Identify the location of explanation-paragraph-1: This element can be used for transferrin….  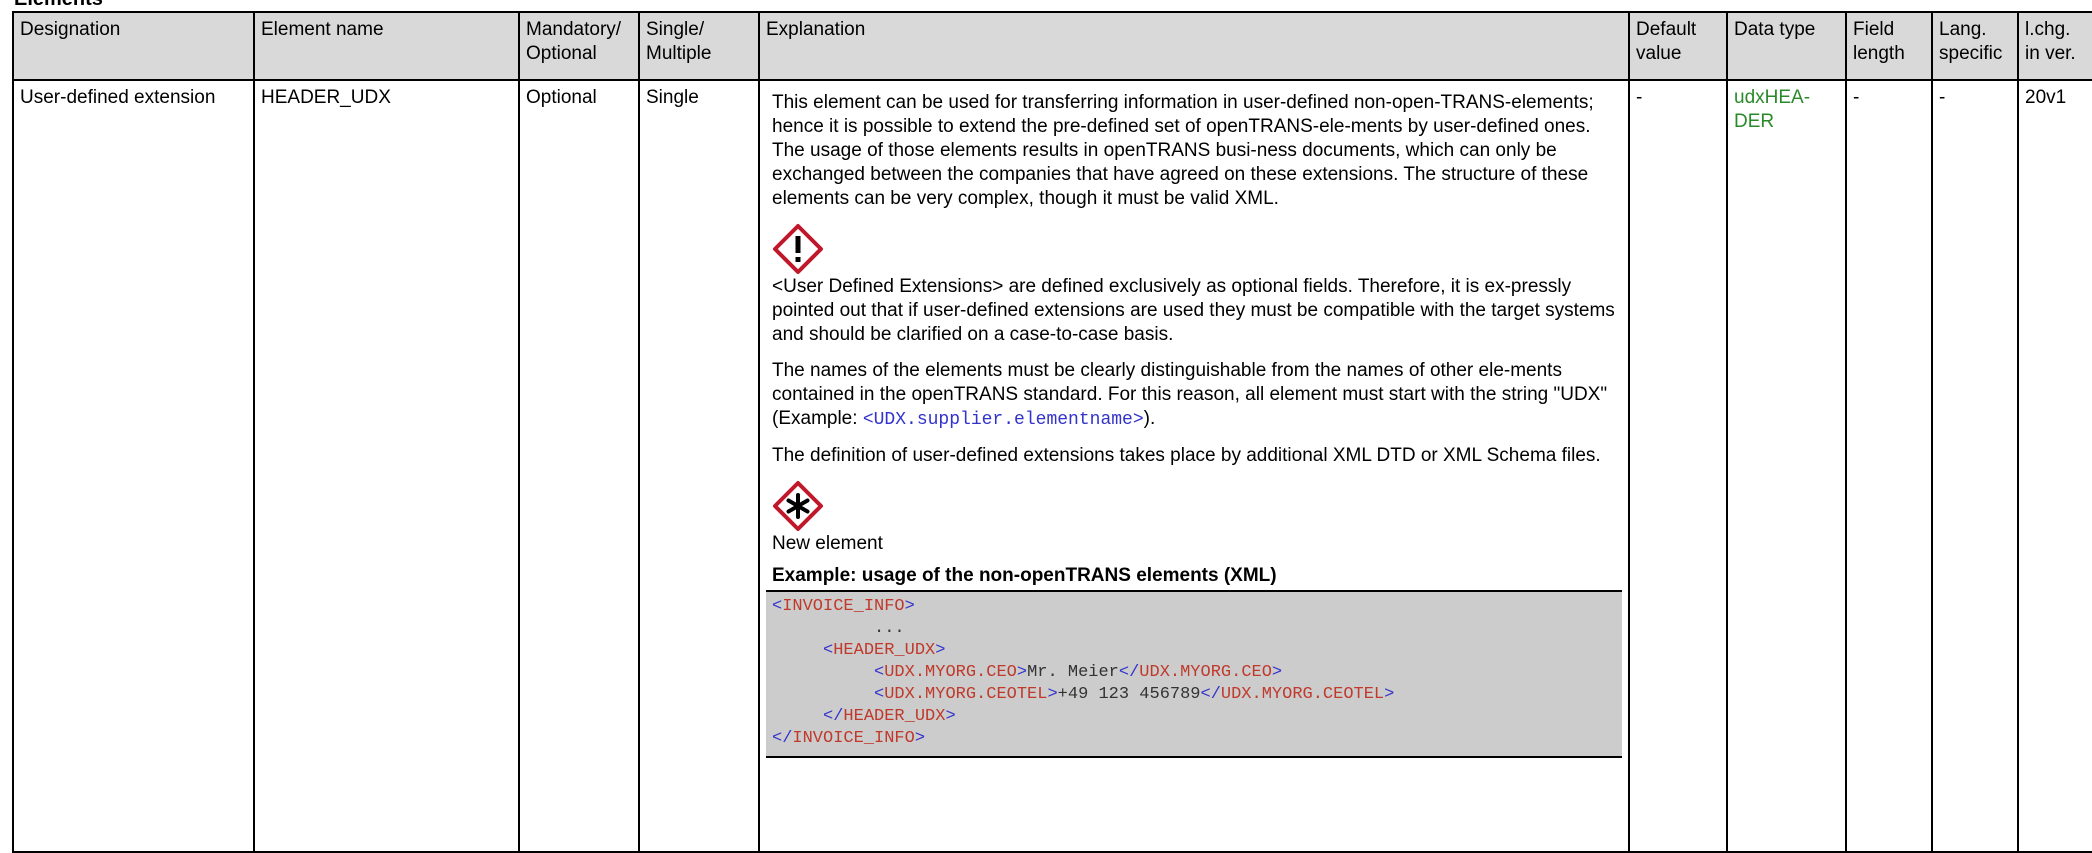
(1183, 150).